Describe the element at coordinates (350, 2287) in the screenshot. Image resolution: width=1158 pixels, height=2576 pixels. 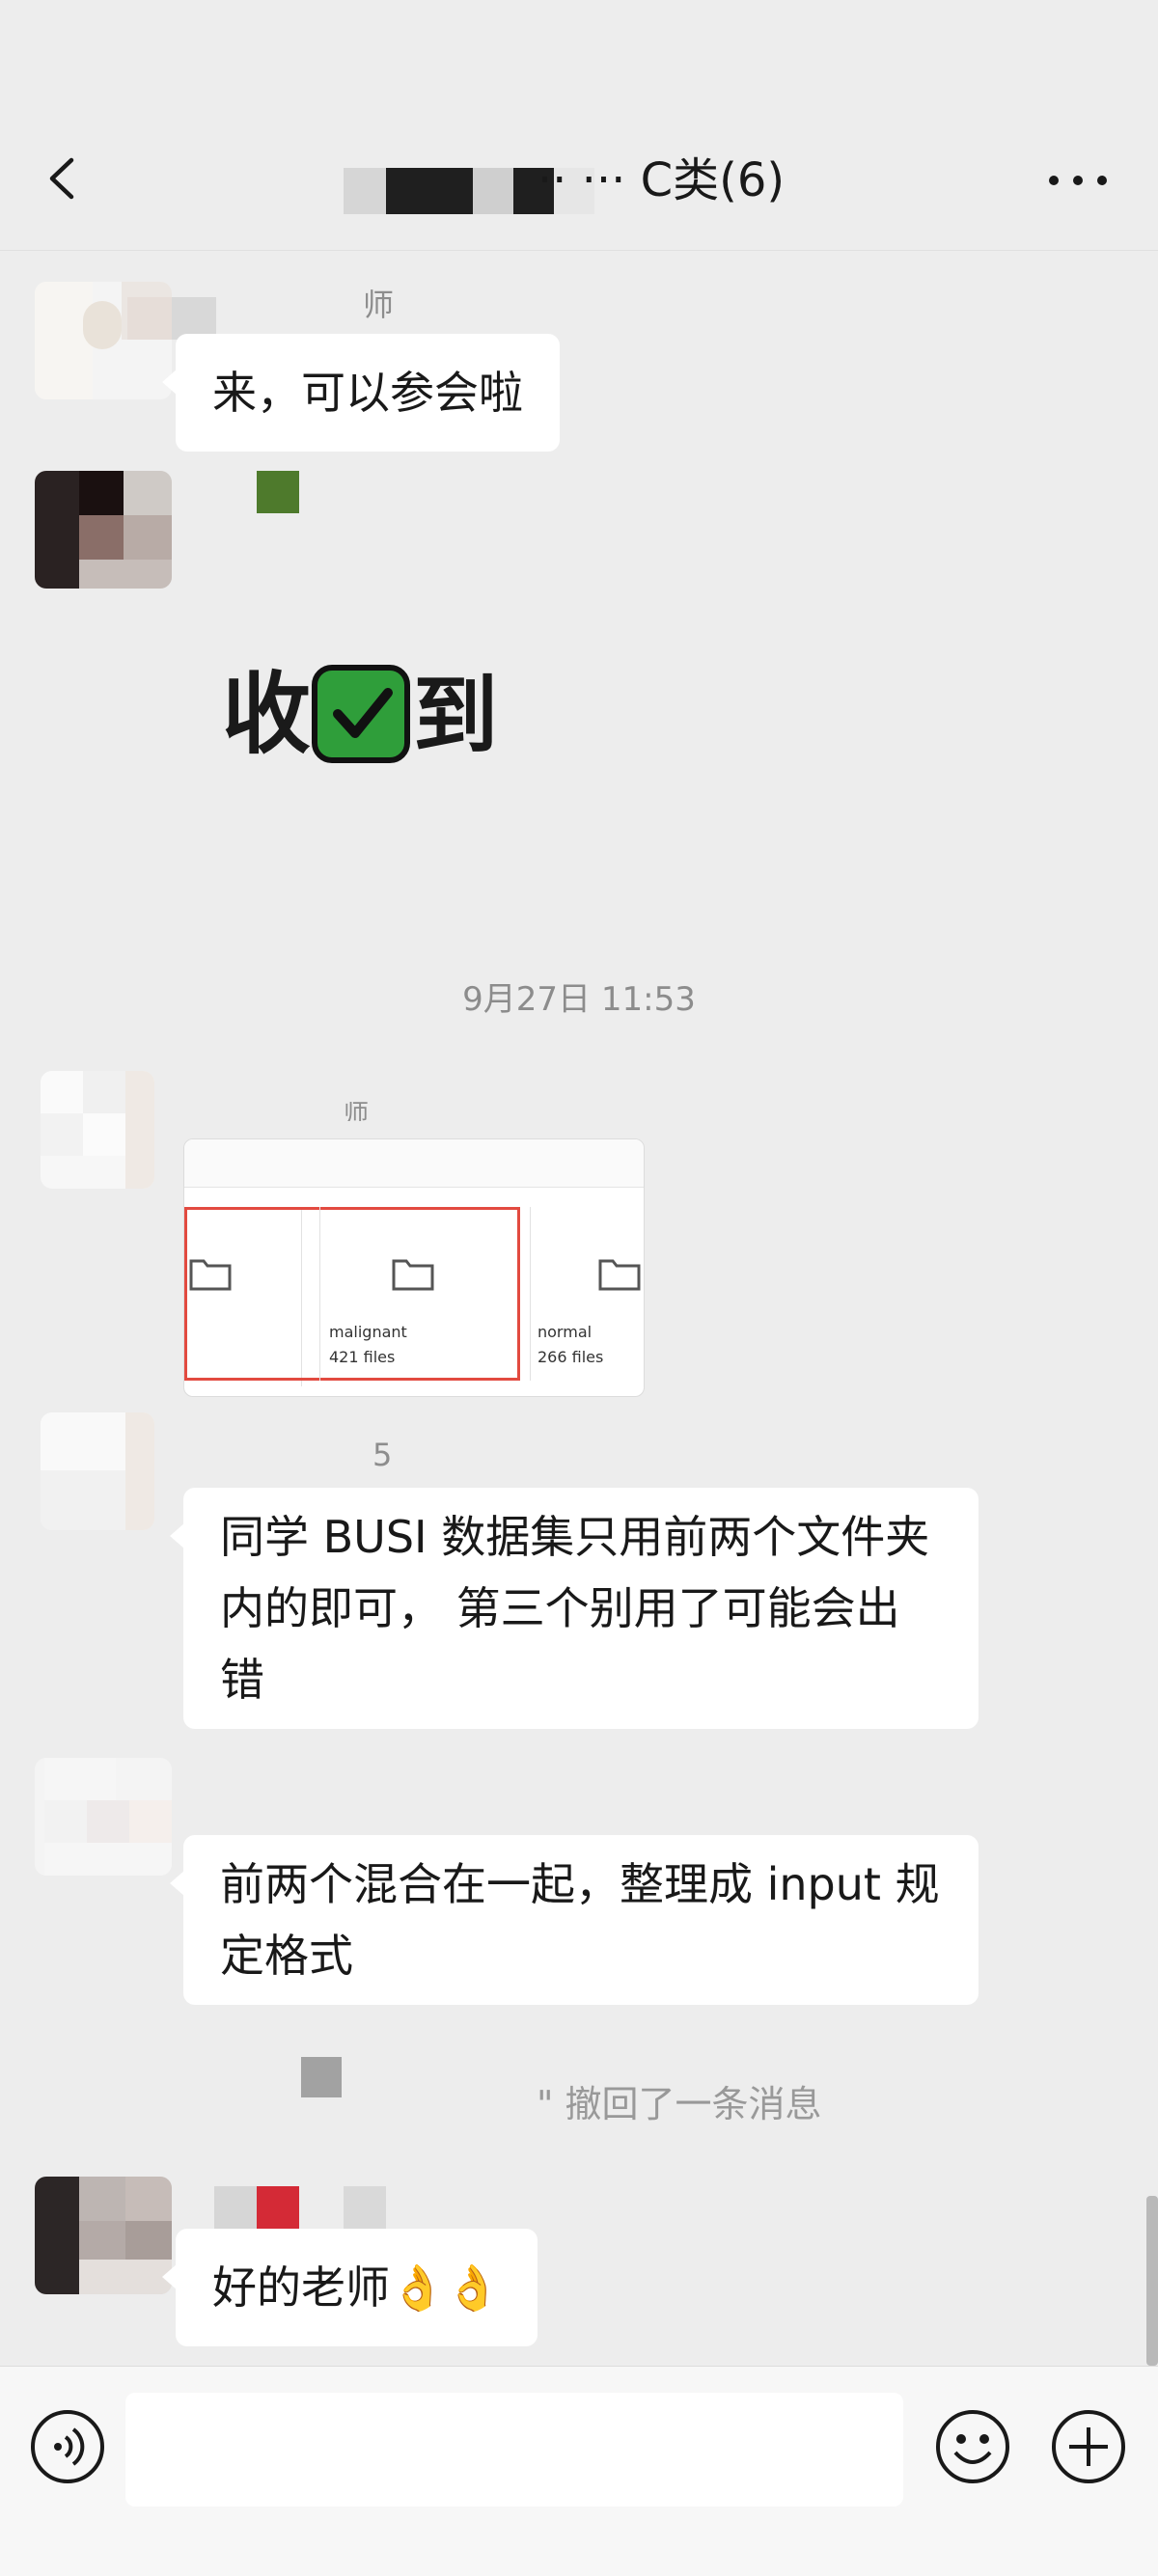
I see `message-bubble: 好的老师👌👌` at that location.